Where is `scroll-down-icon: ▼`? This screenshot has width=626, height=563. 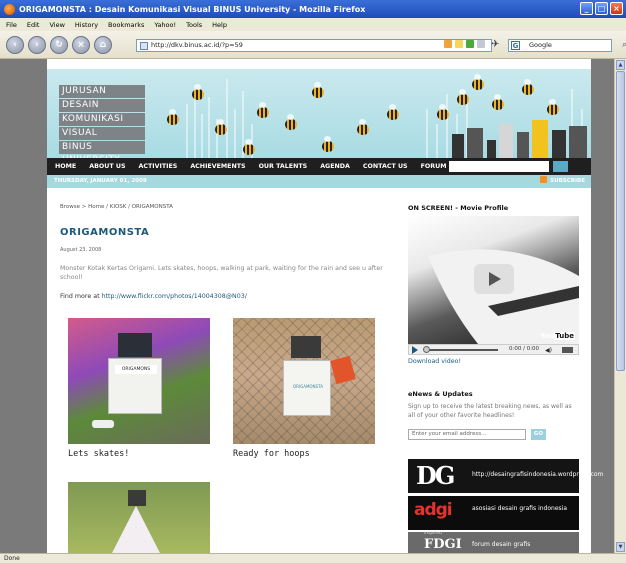
scroll-down-icon: ▼ is located at coordinates (620, 547).